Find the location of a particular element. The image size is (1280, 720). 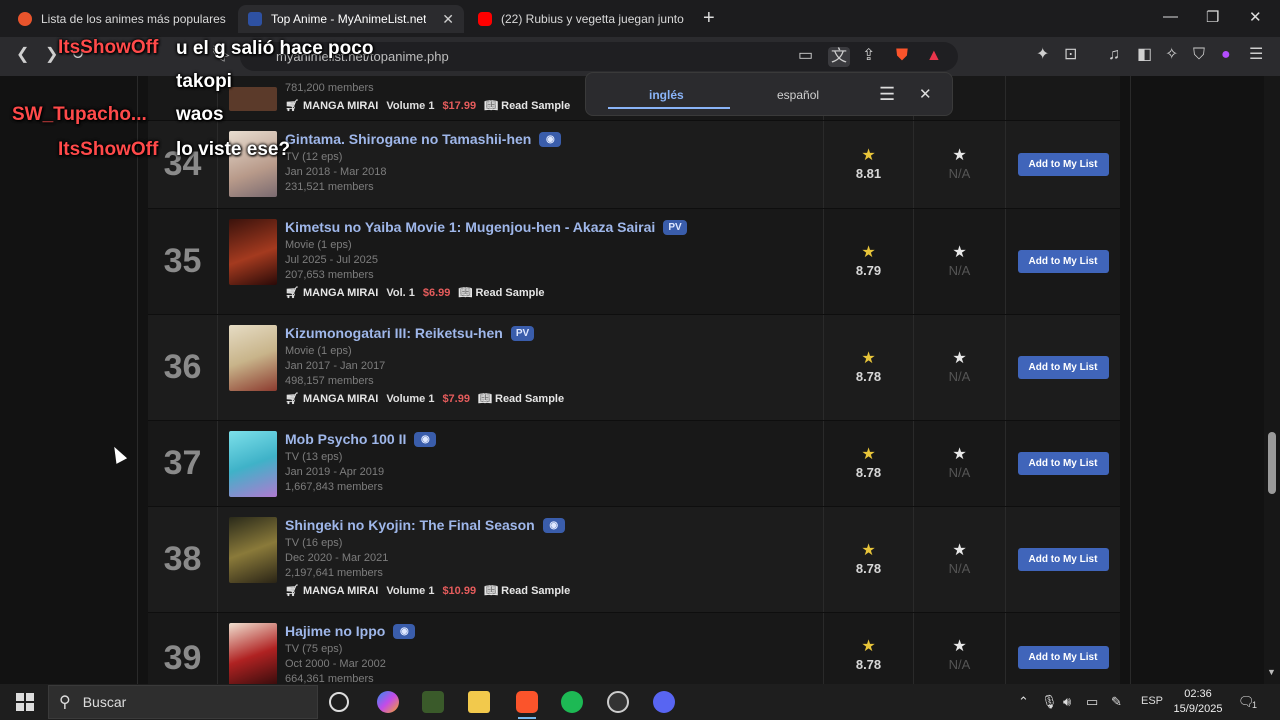

game-app-icon is located at coordinates (433, 702).